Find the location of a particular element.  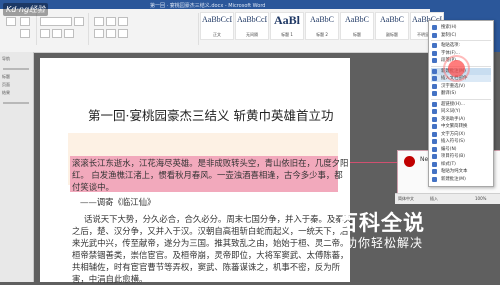

menu-item: 文字方向(X) is located at coordinates (461, 134).